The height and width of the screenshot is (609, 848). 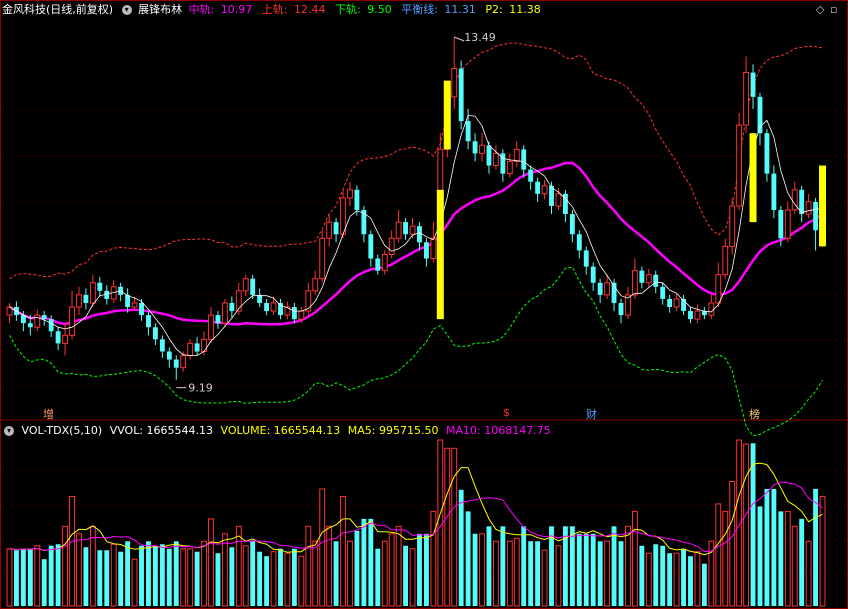 What do you see at coordinates (200, 388) in the screenshot?
I see `low-price-annotation: 9.19` at bounding box center [200, 388].